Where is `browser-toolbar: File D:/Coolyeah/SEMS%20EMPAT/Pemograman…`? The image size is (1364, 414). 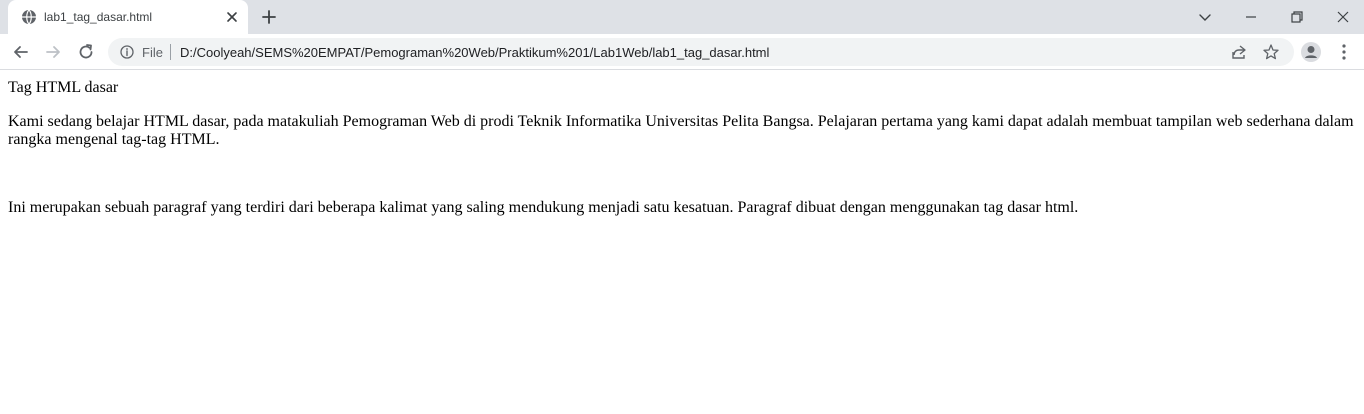 browser-toolbar: File D:/Coolyeah/SEMS%20EMPAT/Pemograman… is located at coordinates (682, 52).